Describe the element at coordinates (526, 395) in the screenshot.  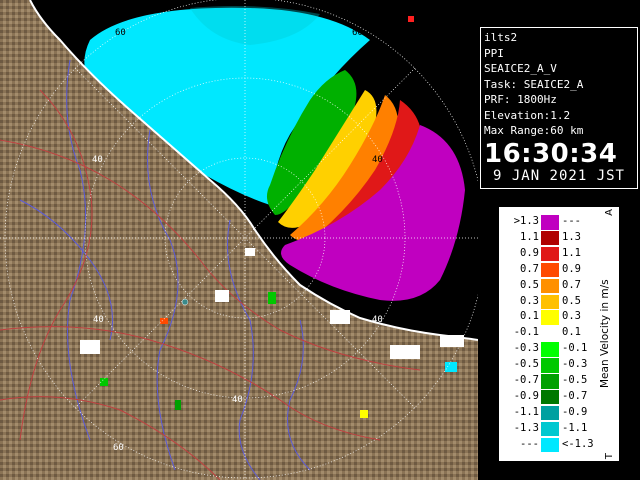
I see `legend-lower-bound: -0.9` at that location.